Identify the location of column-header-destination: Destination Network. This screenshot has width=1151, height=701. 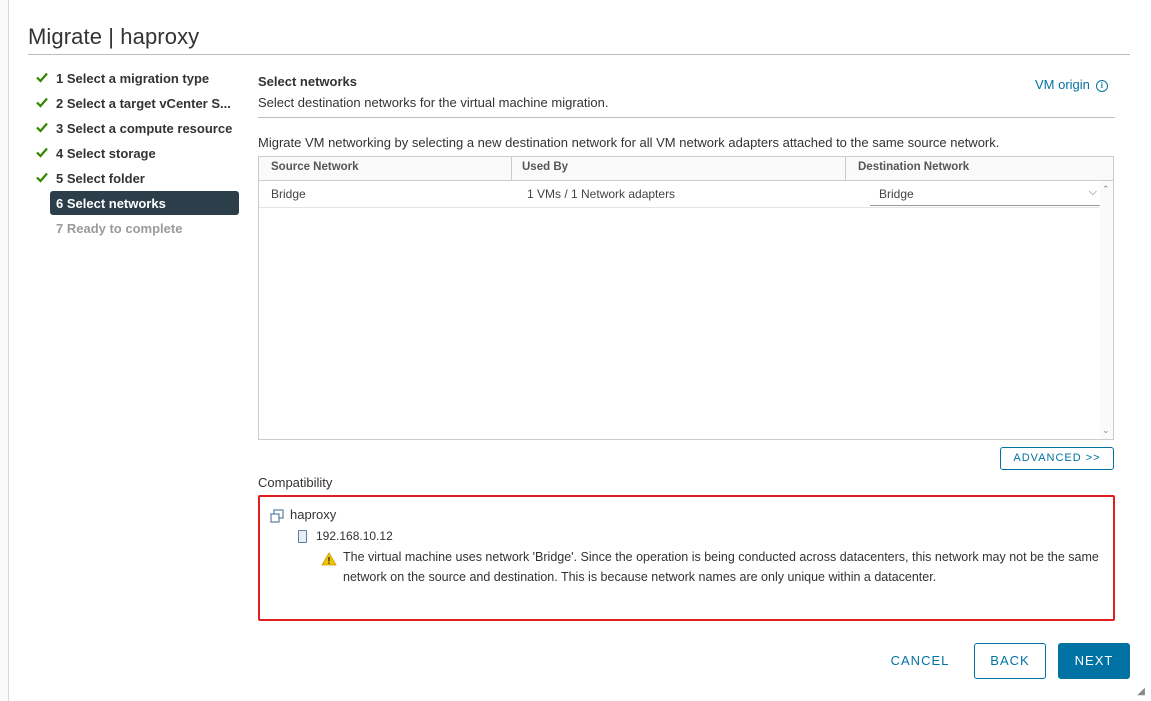
(913, 167).